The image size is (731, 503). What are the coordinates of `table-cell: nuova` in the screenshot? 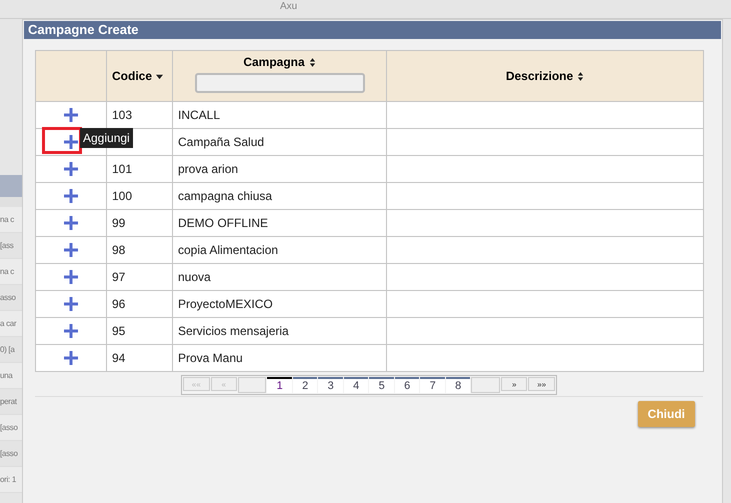 It's located at (279, 277).